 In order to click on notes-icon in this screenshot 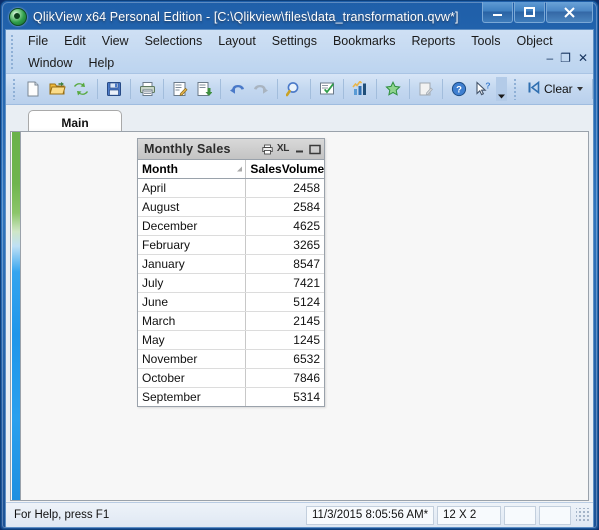, I will do `click(426, 89)`.